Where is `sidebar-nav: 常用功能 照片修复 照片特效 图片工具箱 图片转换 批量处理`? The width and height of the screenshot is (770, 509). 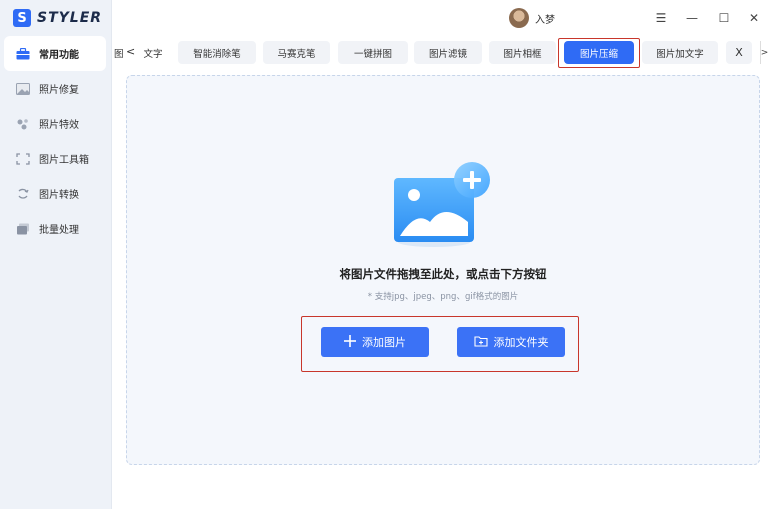 sidebar-nav: 常用功能 照片修复 照片特效 图片工具箱 图片转换 批量处理 is located at coordinates (56, 141).